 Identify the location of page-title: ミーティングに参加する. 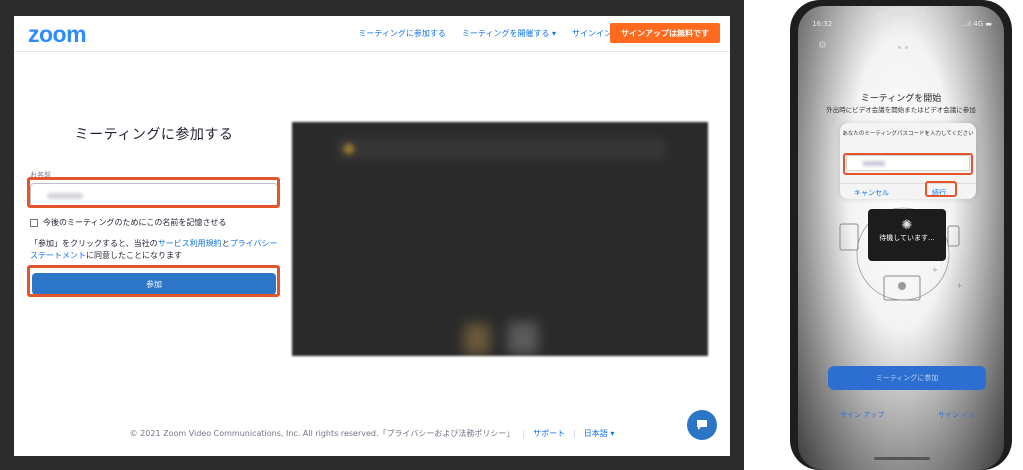
(154, 135).